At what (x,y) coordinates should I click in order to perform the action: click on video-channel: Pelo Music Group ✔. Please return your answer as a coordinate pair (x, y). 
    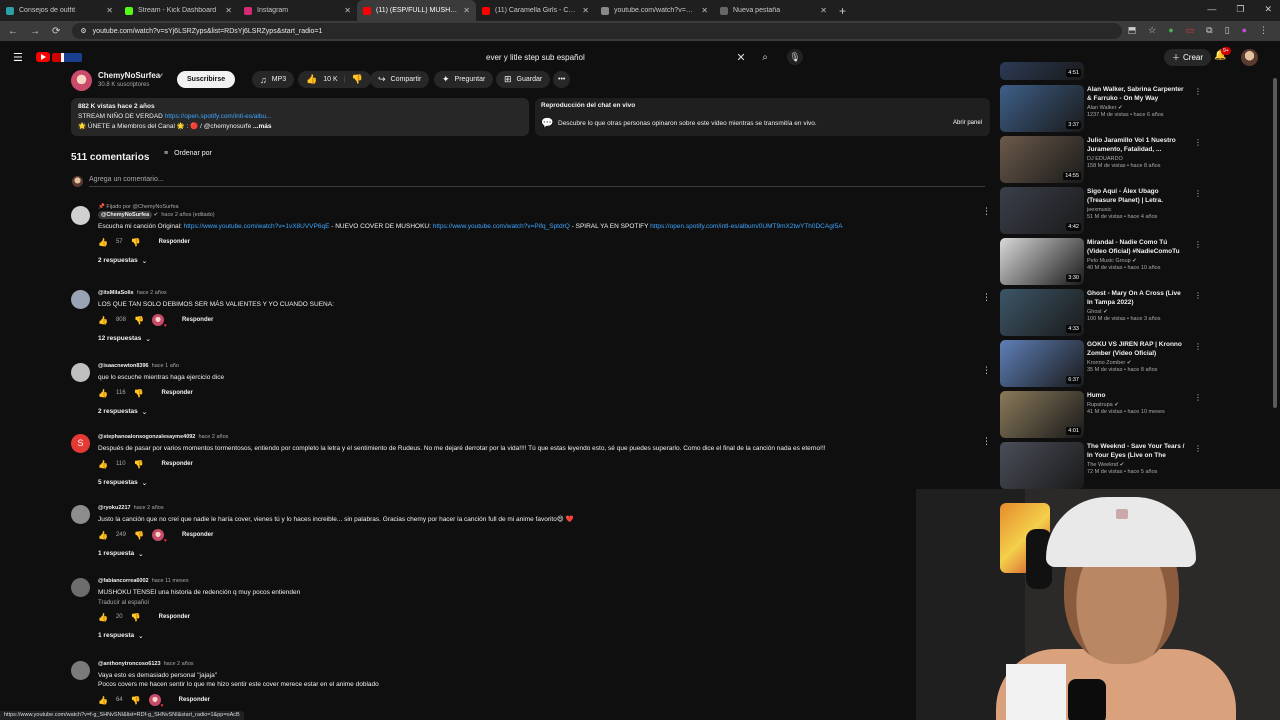
    Looking at the image, I should click on (1137, 261).